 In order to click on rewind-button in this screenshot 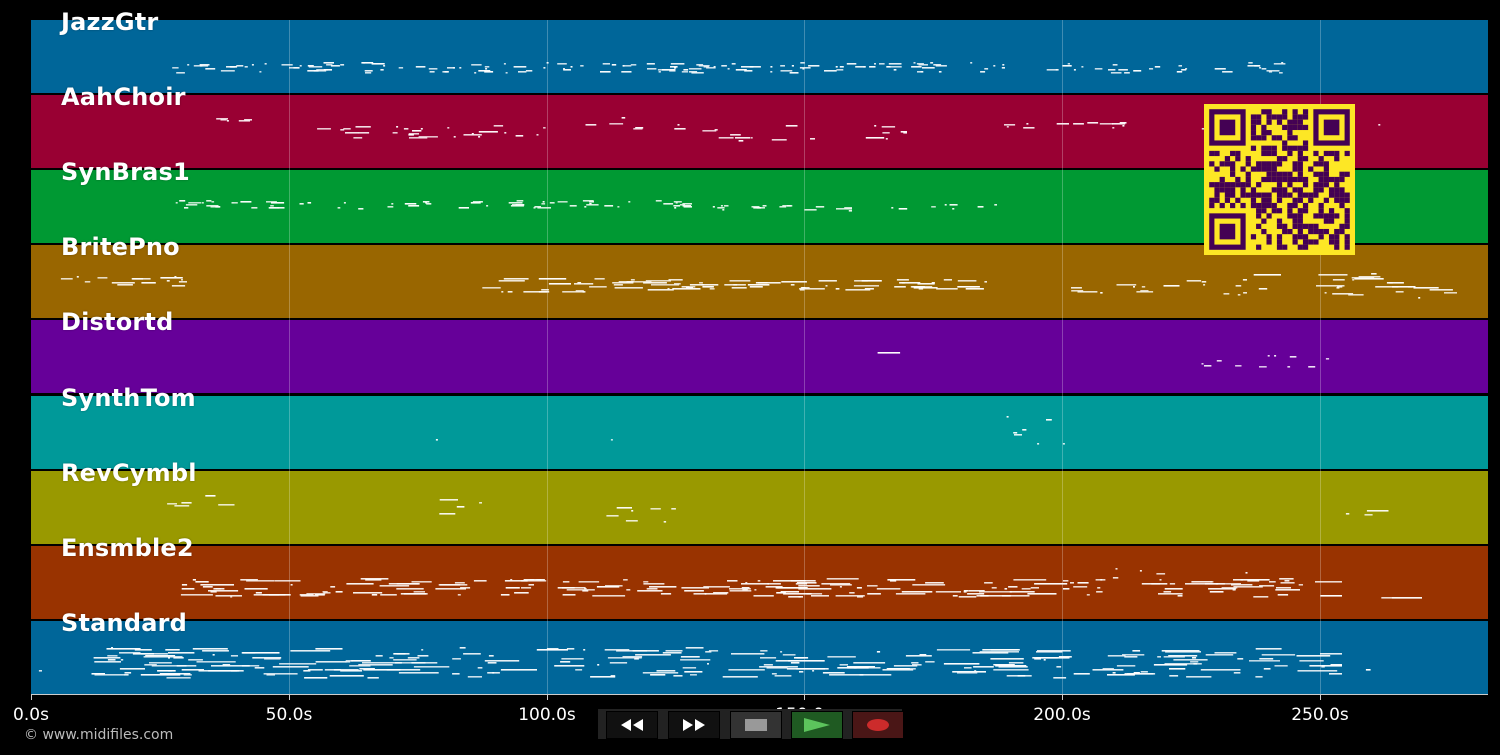, I will do `click(632, 725)`.